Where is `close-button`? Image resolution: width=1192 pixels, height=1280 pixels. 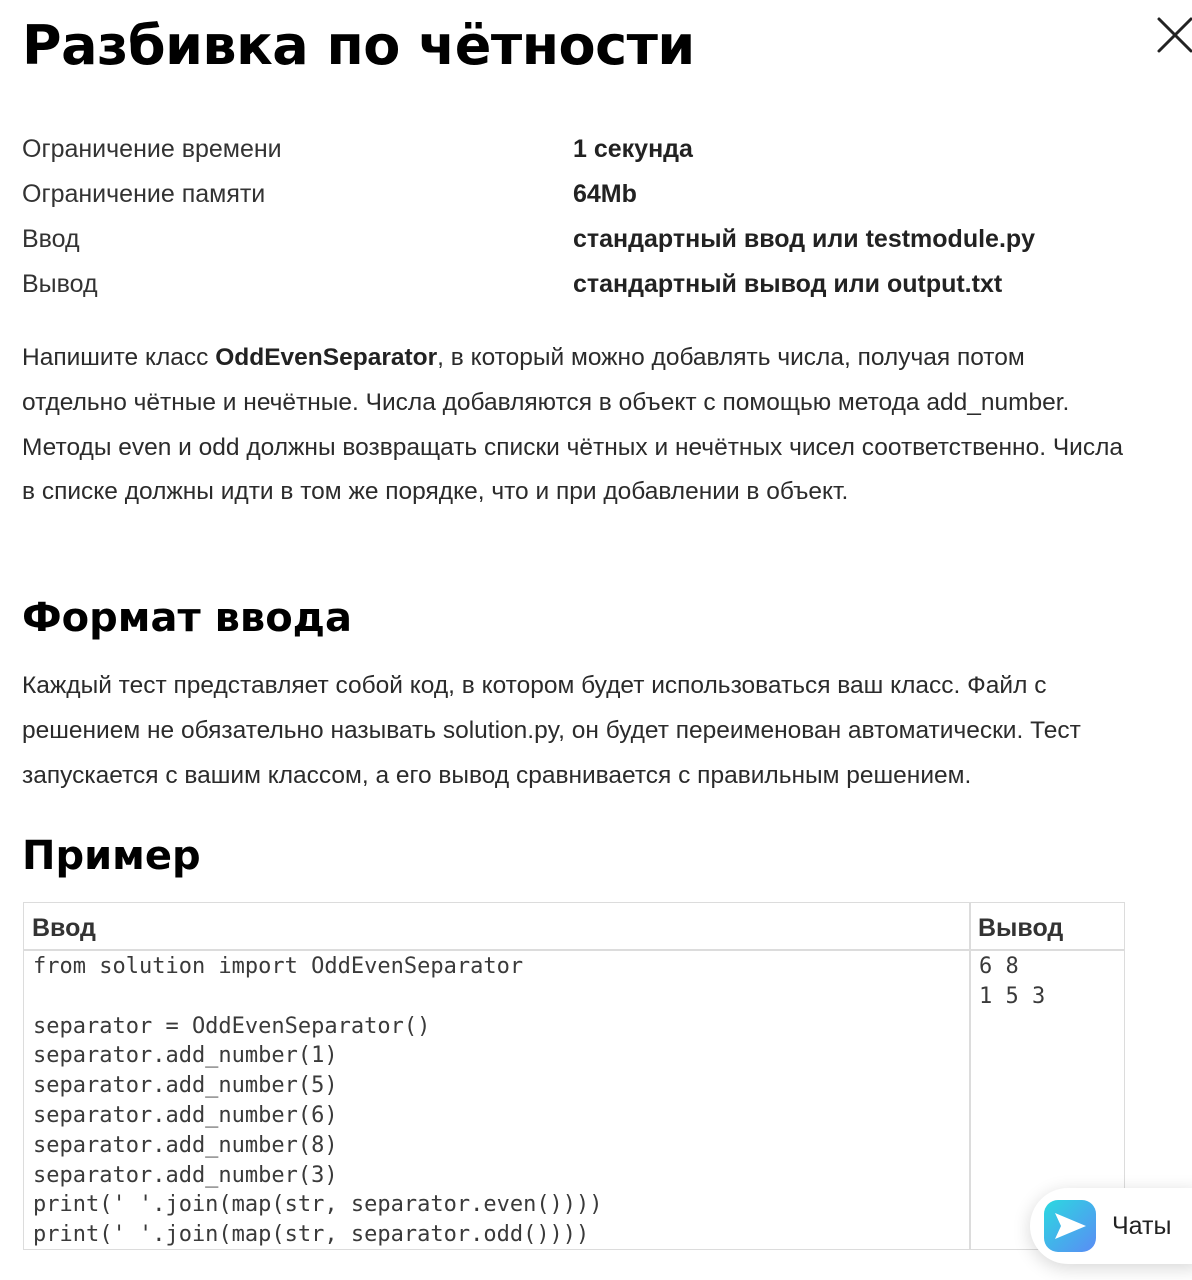 close-button is located at coordinates (1173, 34).